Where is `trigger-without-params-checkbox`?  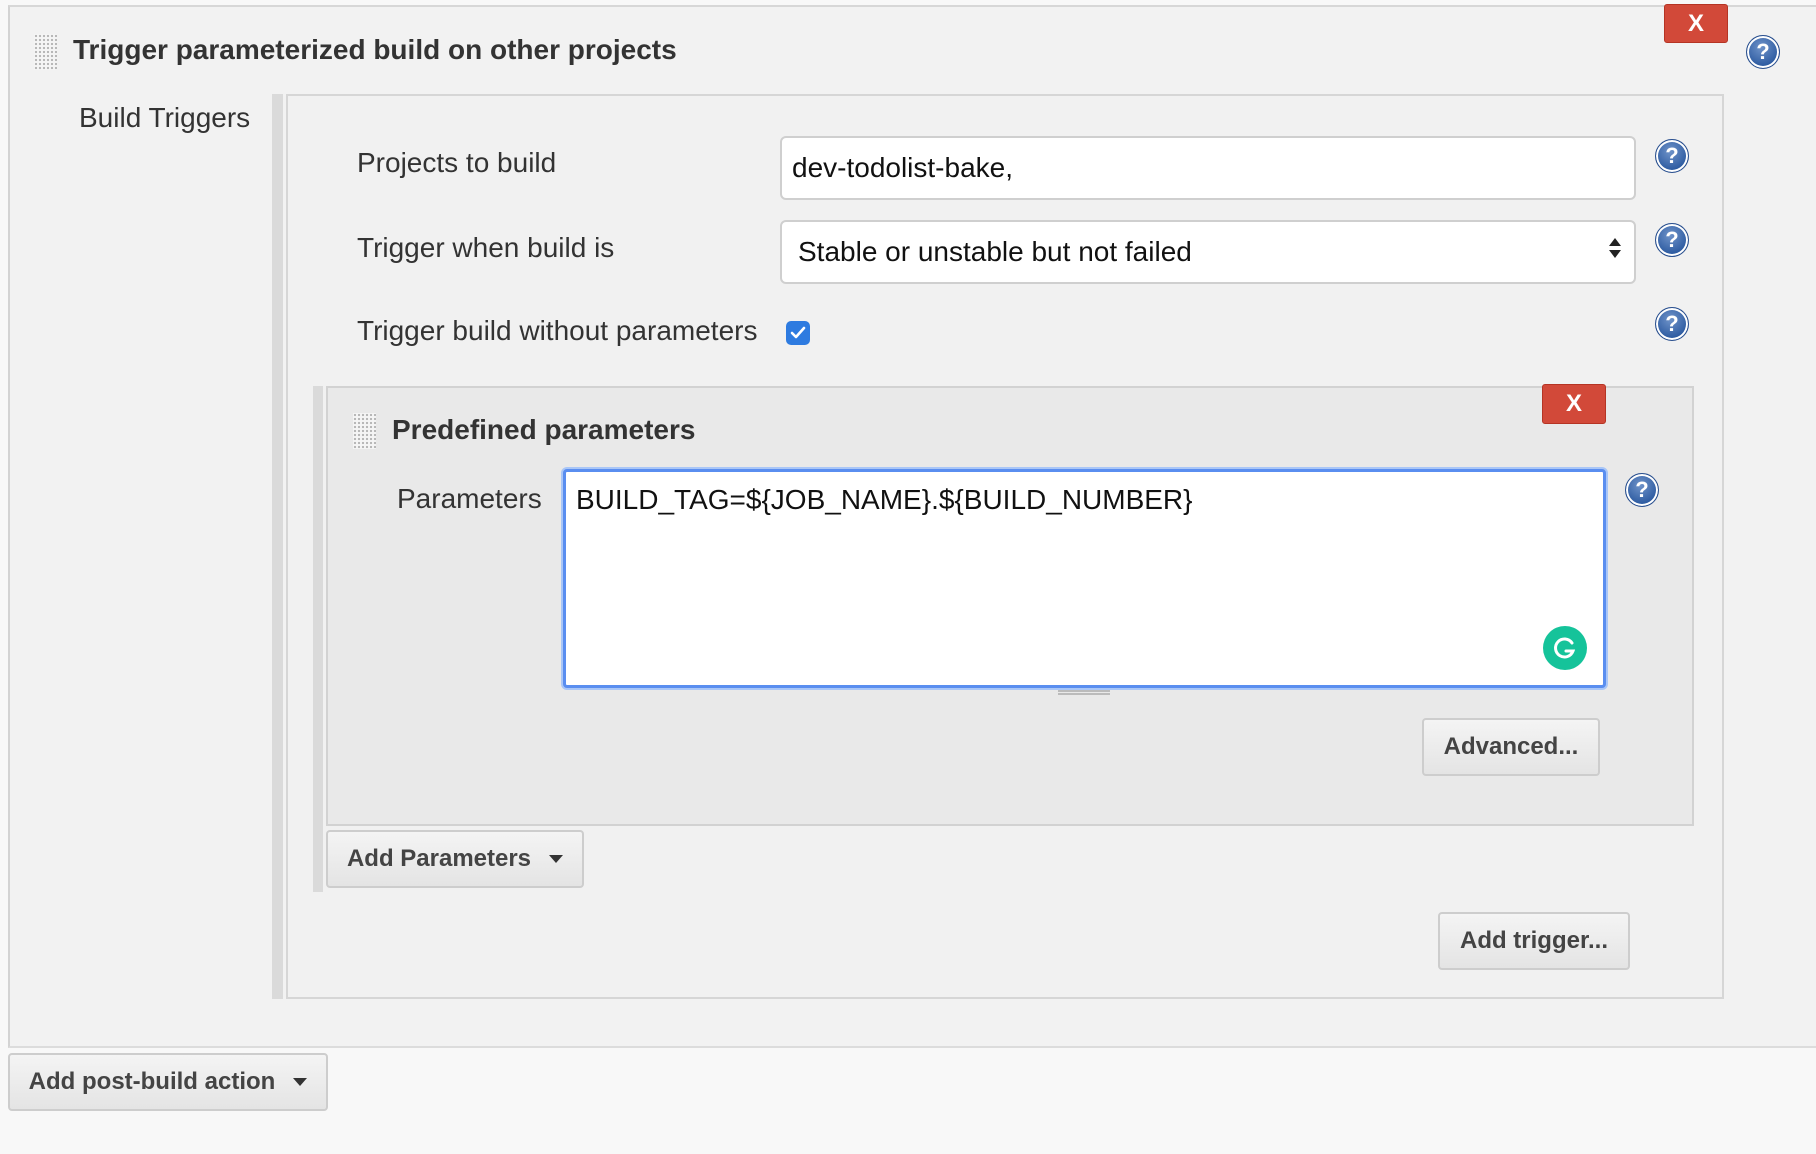
trigger-without-params-checkbox is located at coordinates (798, 333).